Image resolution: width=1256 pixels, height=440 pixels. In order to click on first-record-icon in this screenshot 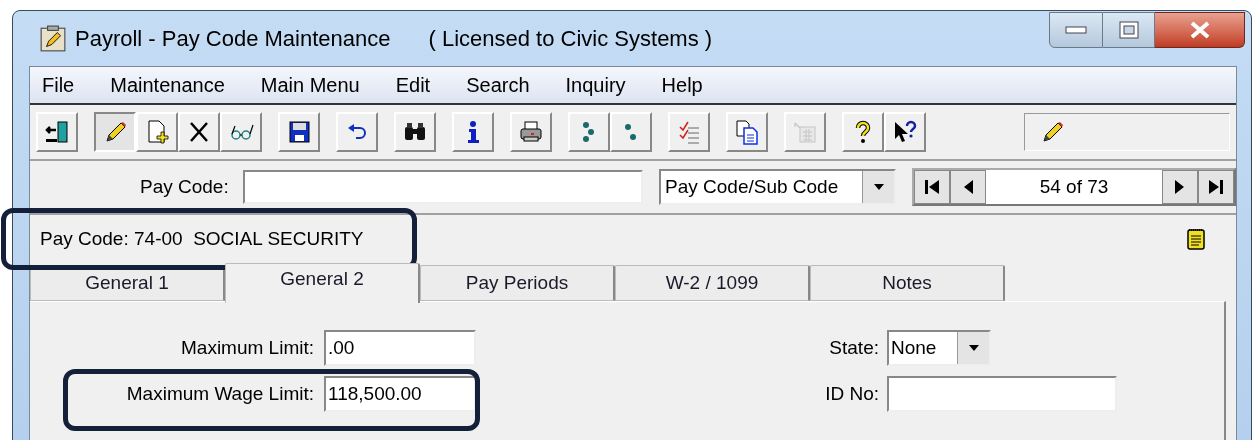, I will do `click(932, 187)`.